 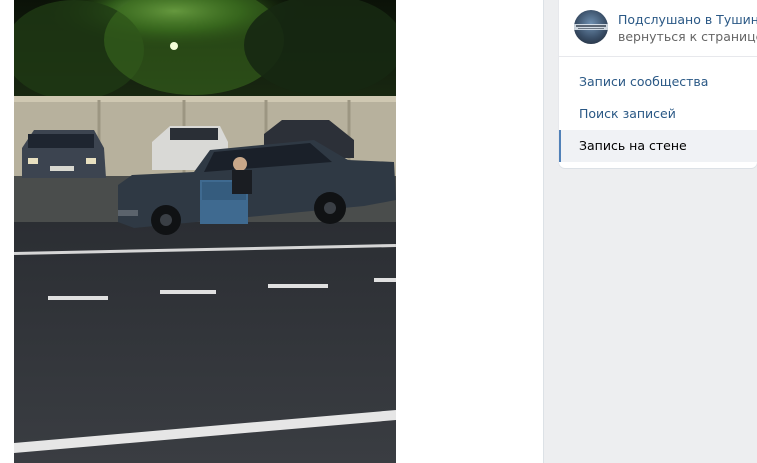 I want to click on group-name-link: Подслушано в Тушино, so click(x=687, y=19).